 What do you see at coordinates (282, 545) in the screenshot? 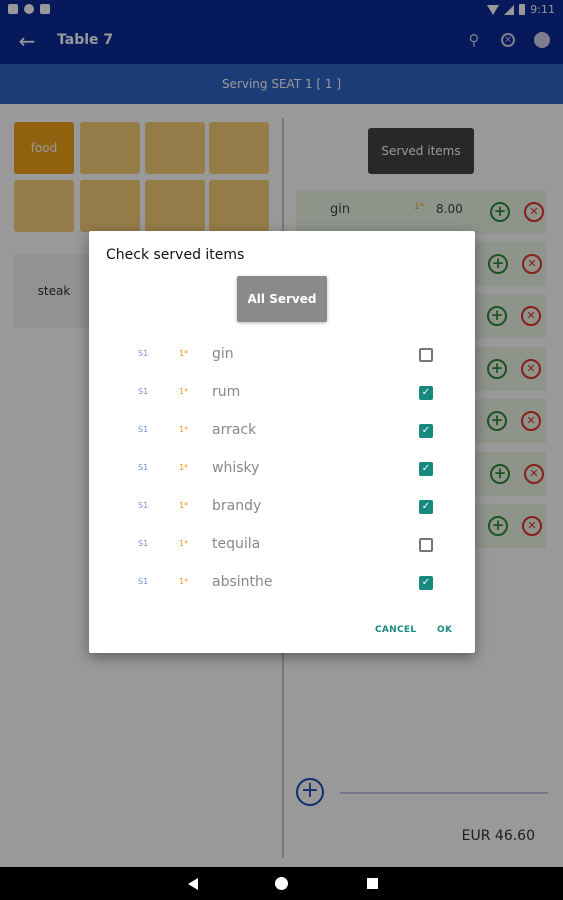
I see `served-item-row: S1 1* tequila` at bounding box center [282, 545].